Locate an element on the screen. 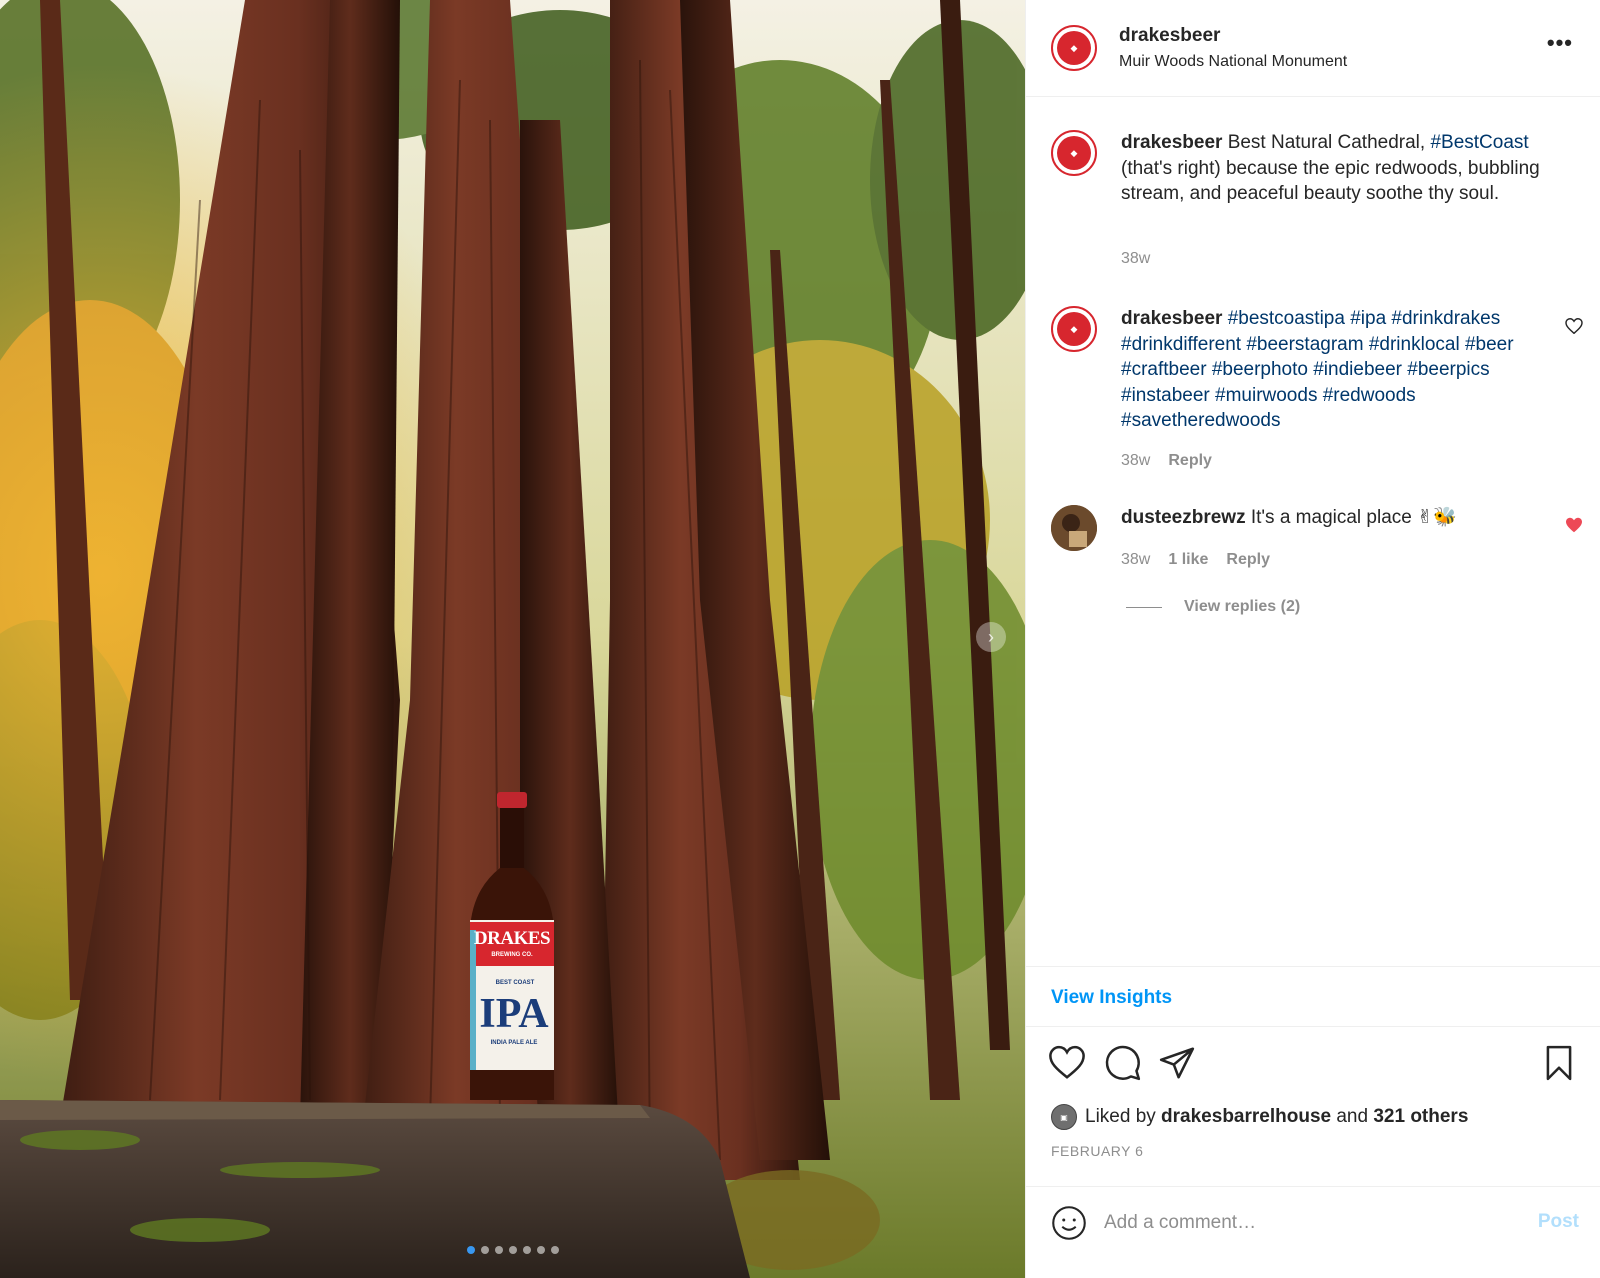 The width and height of the screenshot is (1600, 1278). comment-username: drakesbeer is located at coordinates (1171, 318).